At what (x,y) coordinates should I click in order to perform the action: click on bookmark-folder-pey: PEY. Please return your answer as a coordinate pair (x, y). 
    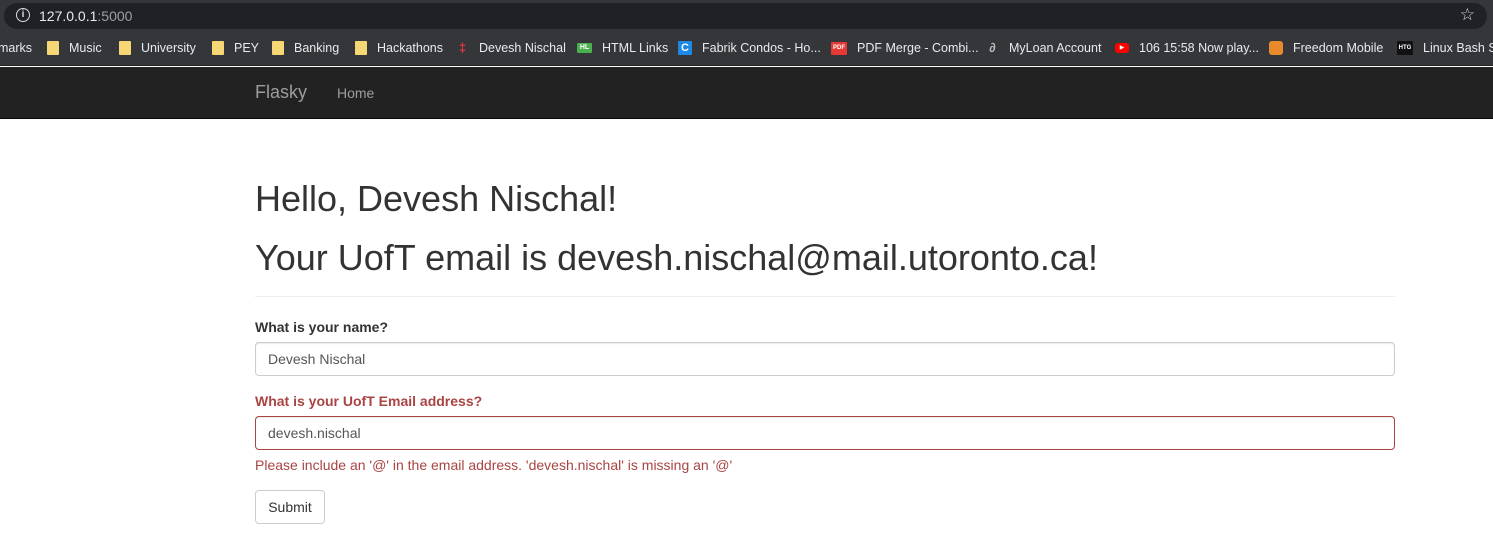
    Looking at the image, I should click on (235, 48).